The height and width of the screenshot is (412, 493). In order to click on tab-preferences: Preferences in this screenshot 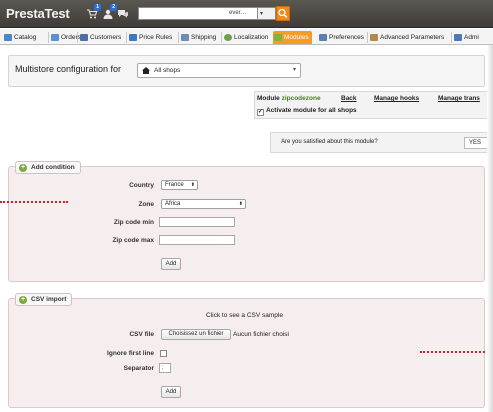, I will do `click(341, 37)`.